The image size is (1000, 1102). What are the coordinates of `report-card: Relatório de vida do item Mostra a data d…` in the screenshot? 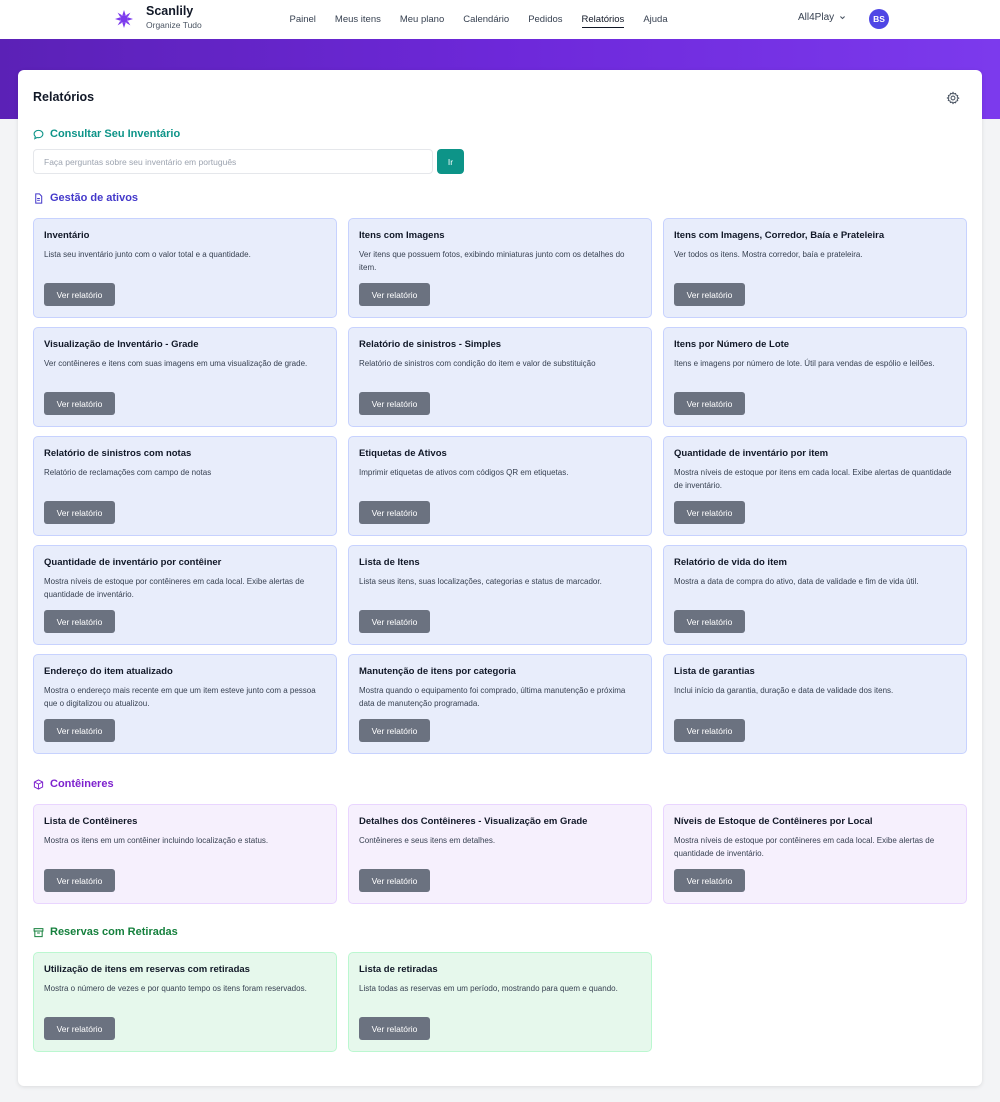 It's located at (815, 595).